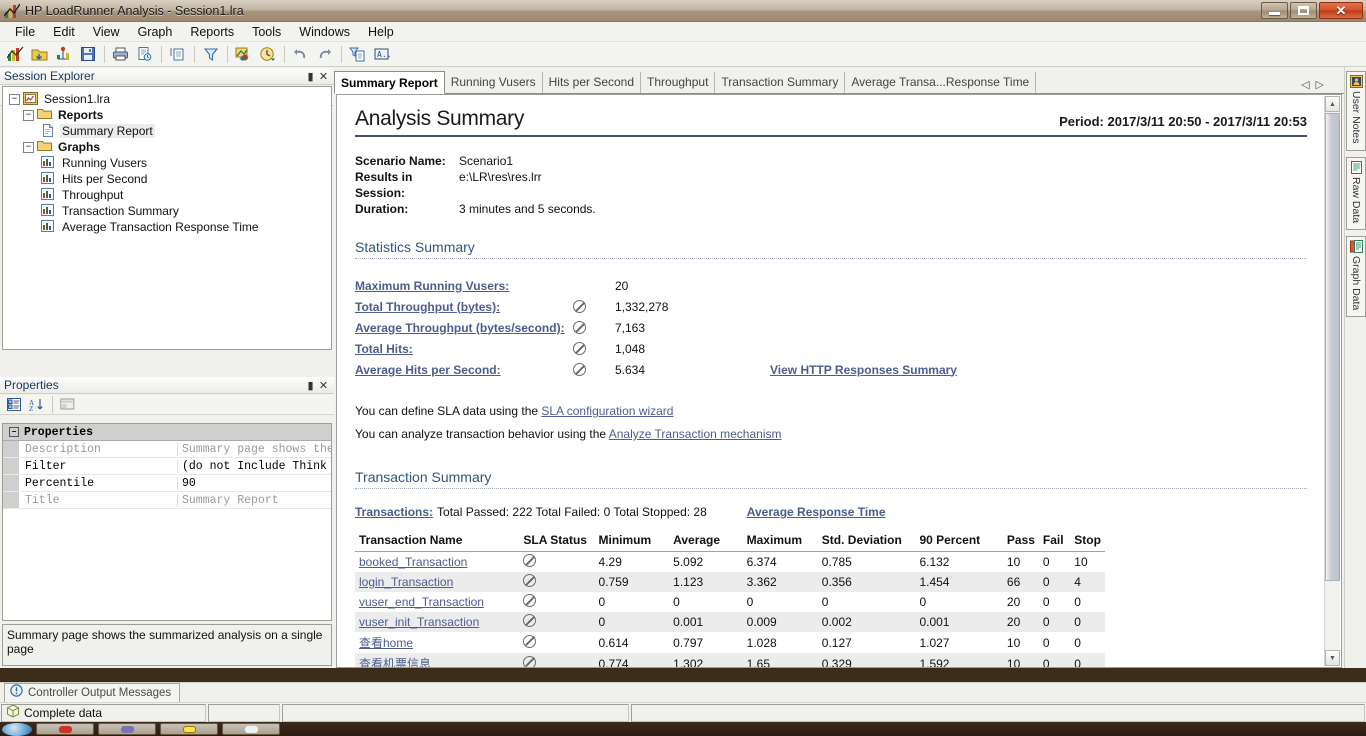  I want to click on categorized-view-icon, so click(14, 405).